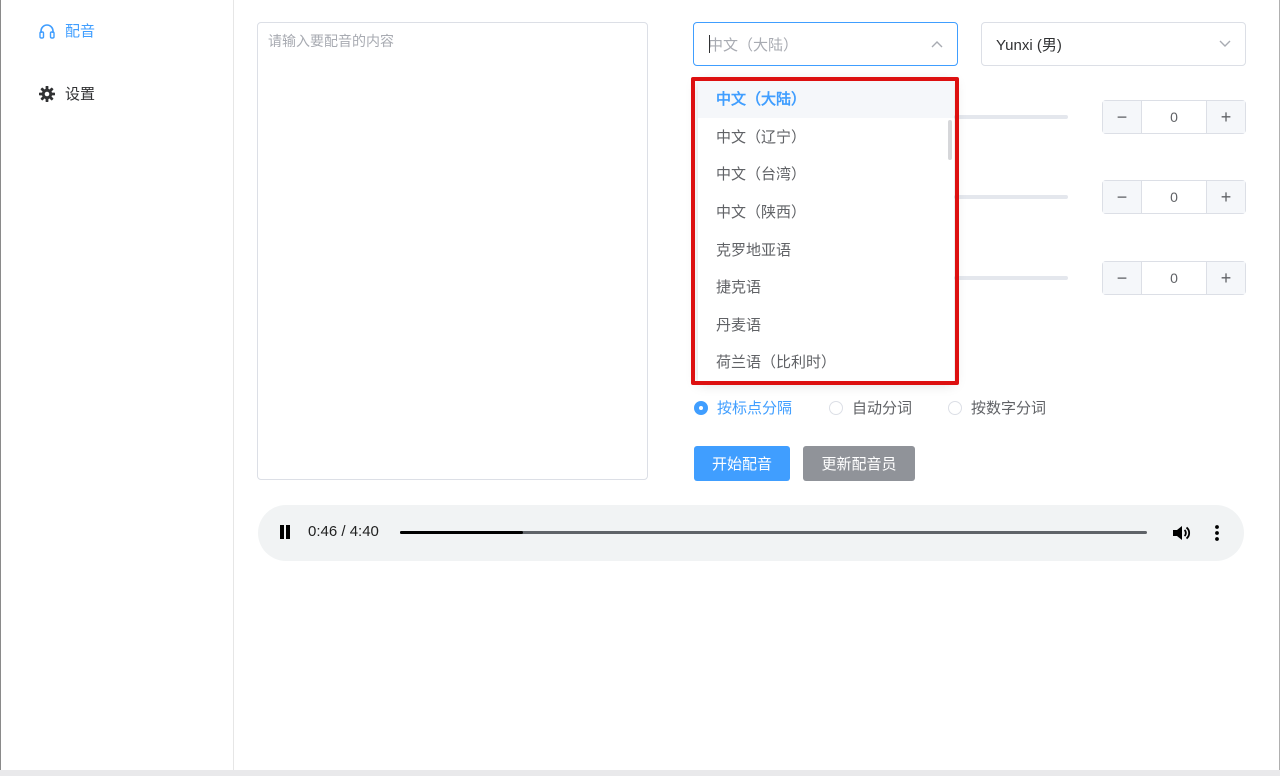 This screenshot has height=776, width=1280. I want to click on sidebar-item-label: 设置, so click(80, 94).